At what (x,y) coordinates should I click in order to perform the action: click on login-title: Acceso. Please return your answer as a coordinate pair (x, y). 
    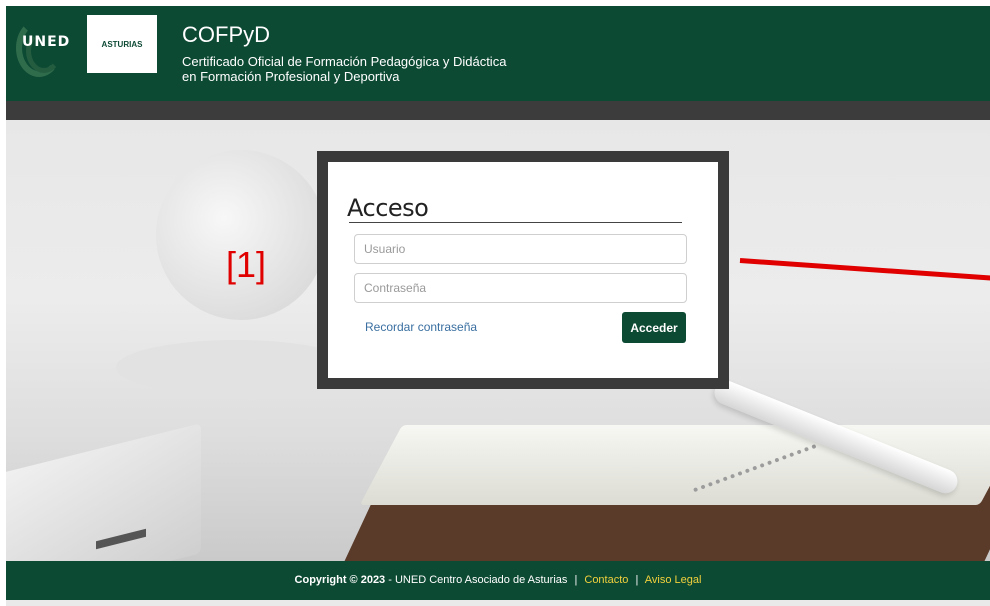
    Looking at the image, I should click on (388, 208).